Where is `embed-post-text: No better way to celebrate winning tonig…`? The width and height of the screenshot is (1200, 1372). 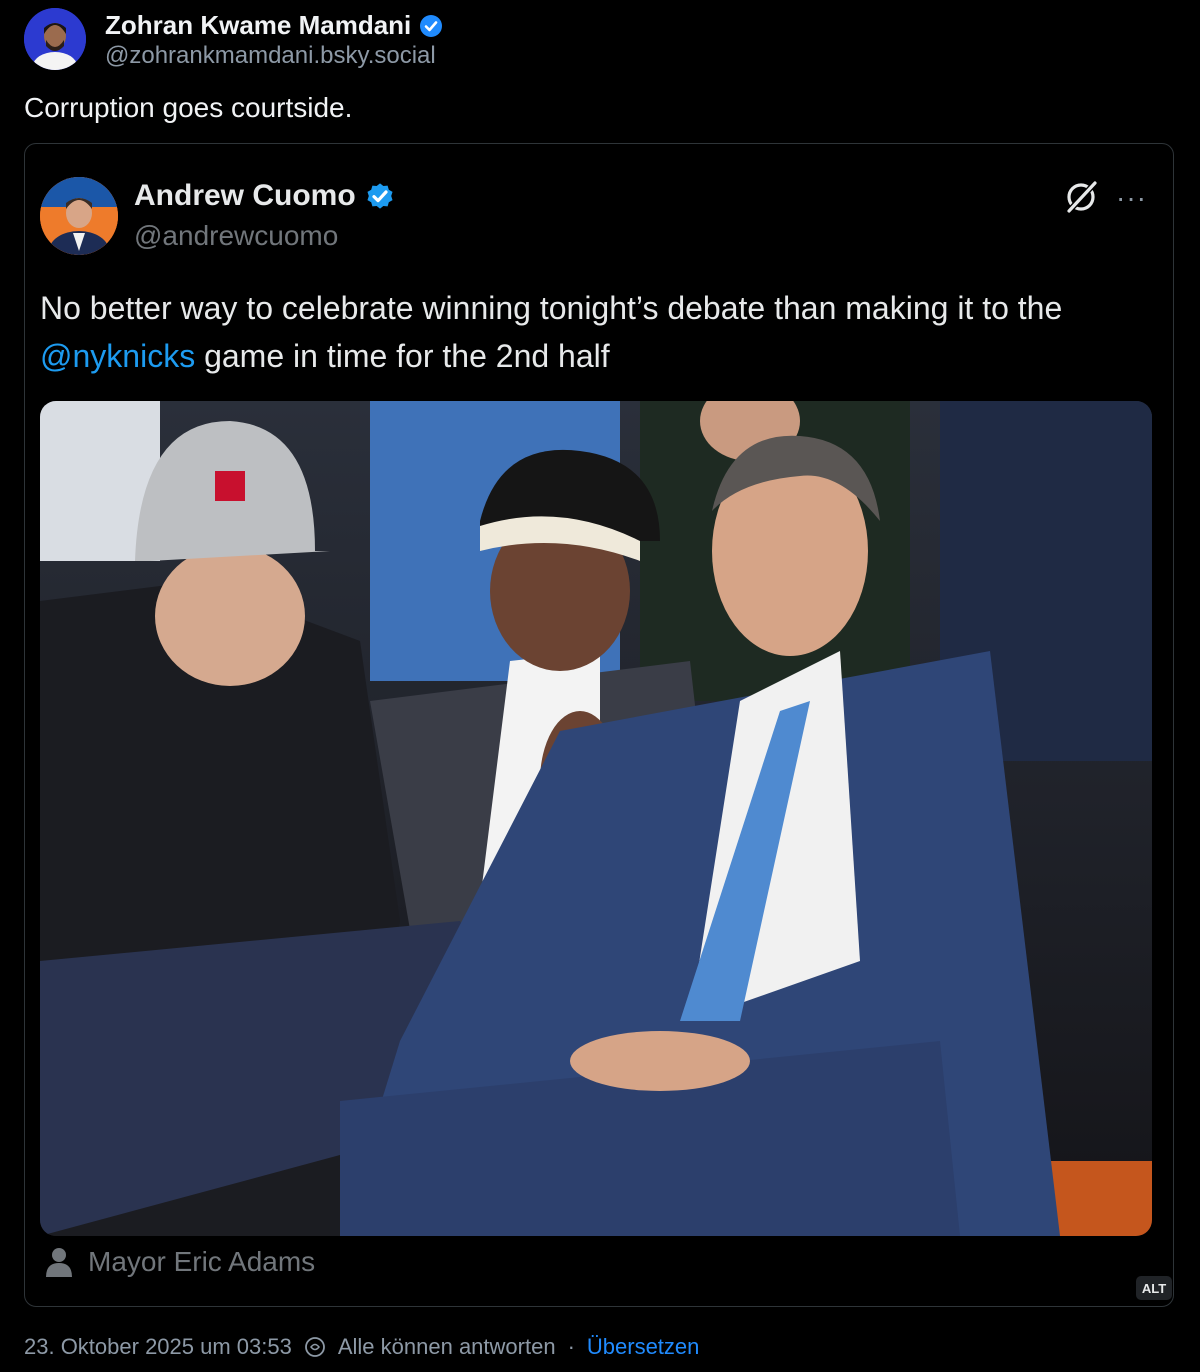 embed-post-text: No better way to celebrate winning tonig… is located at coordinates (600, 332).